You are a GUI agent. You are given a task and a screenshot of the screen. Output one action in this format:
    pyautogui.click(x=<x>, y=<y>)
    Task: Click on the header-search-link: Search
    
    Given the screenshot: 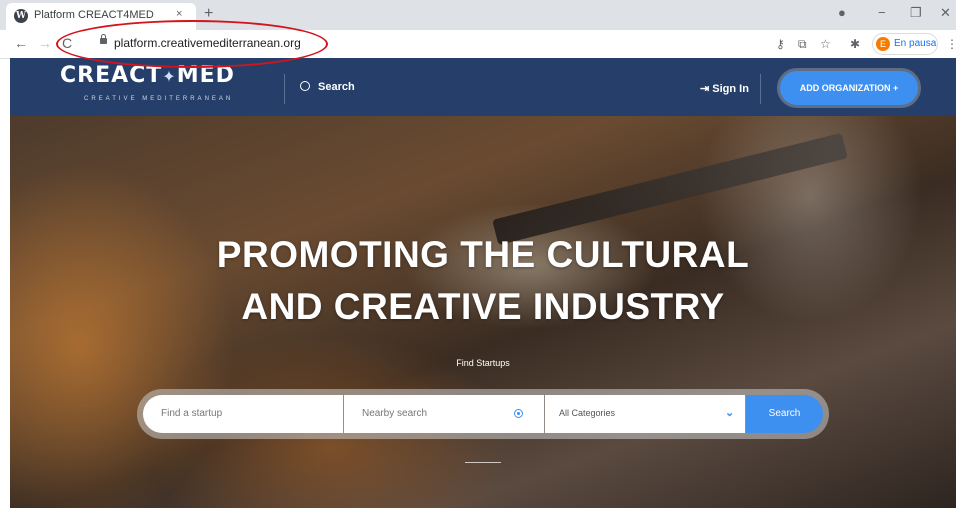 What is the action you would take?
    pyautogui.click(x=327, y=86)
    